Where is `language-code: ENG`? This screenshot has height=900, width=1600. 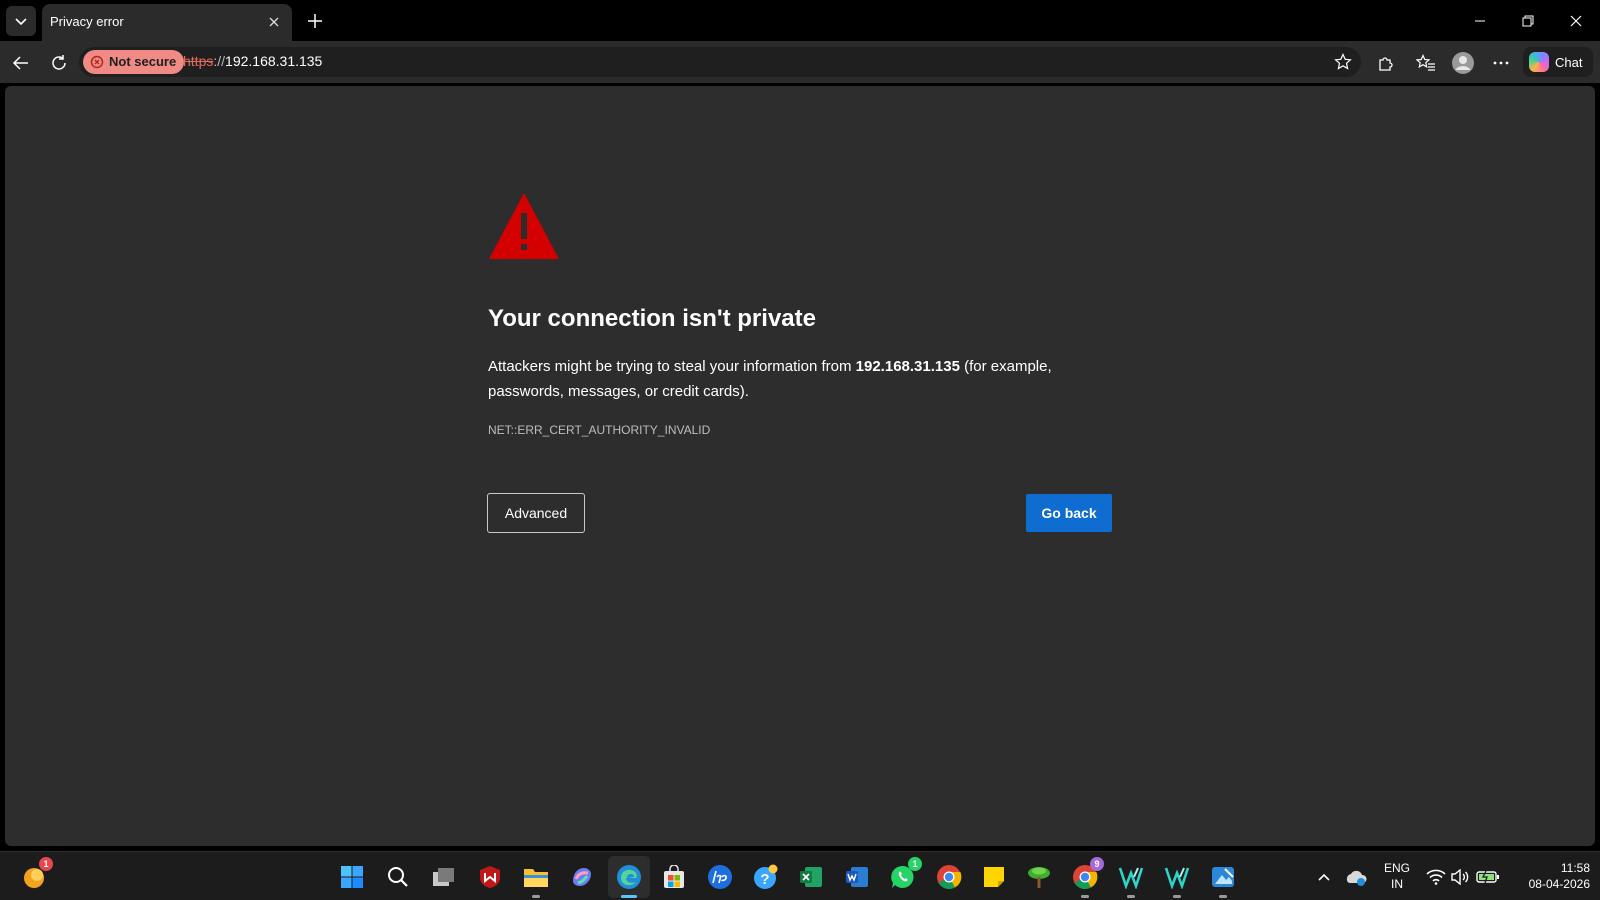 language-code: ENG is located at coordinates (1396, 868).